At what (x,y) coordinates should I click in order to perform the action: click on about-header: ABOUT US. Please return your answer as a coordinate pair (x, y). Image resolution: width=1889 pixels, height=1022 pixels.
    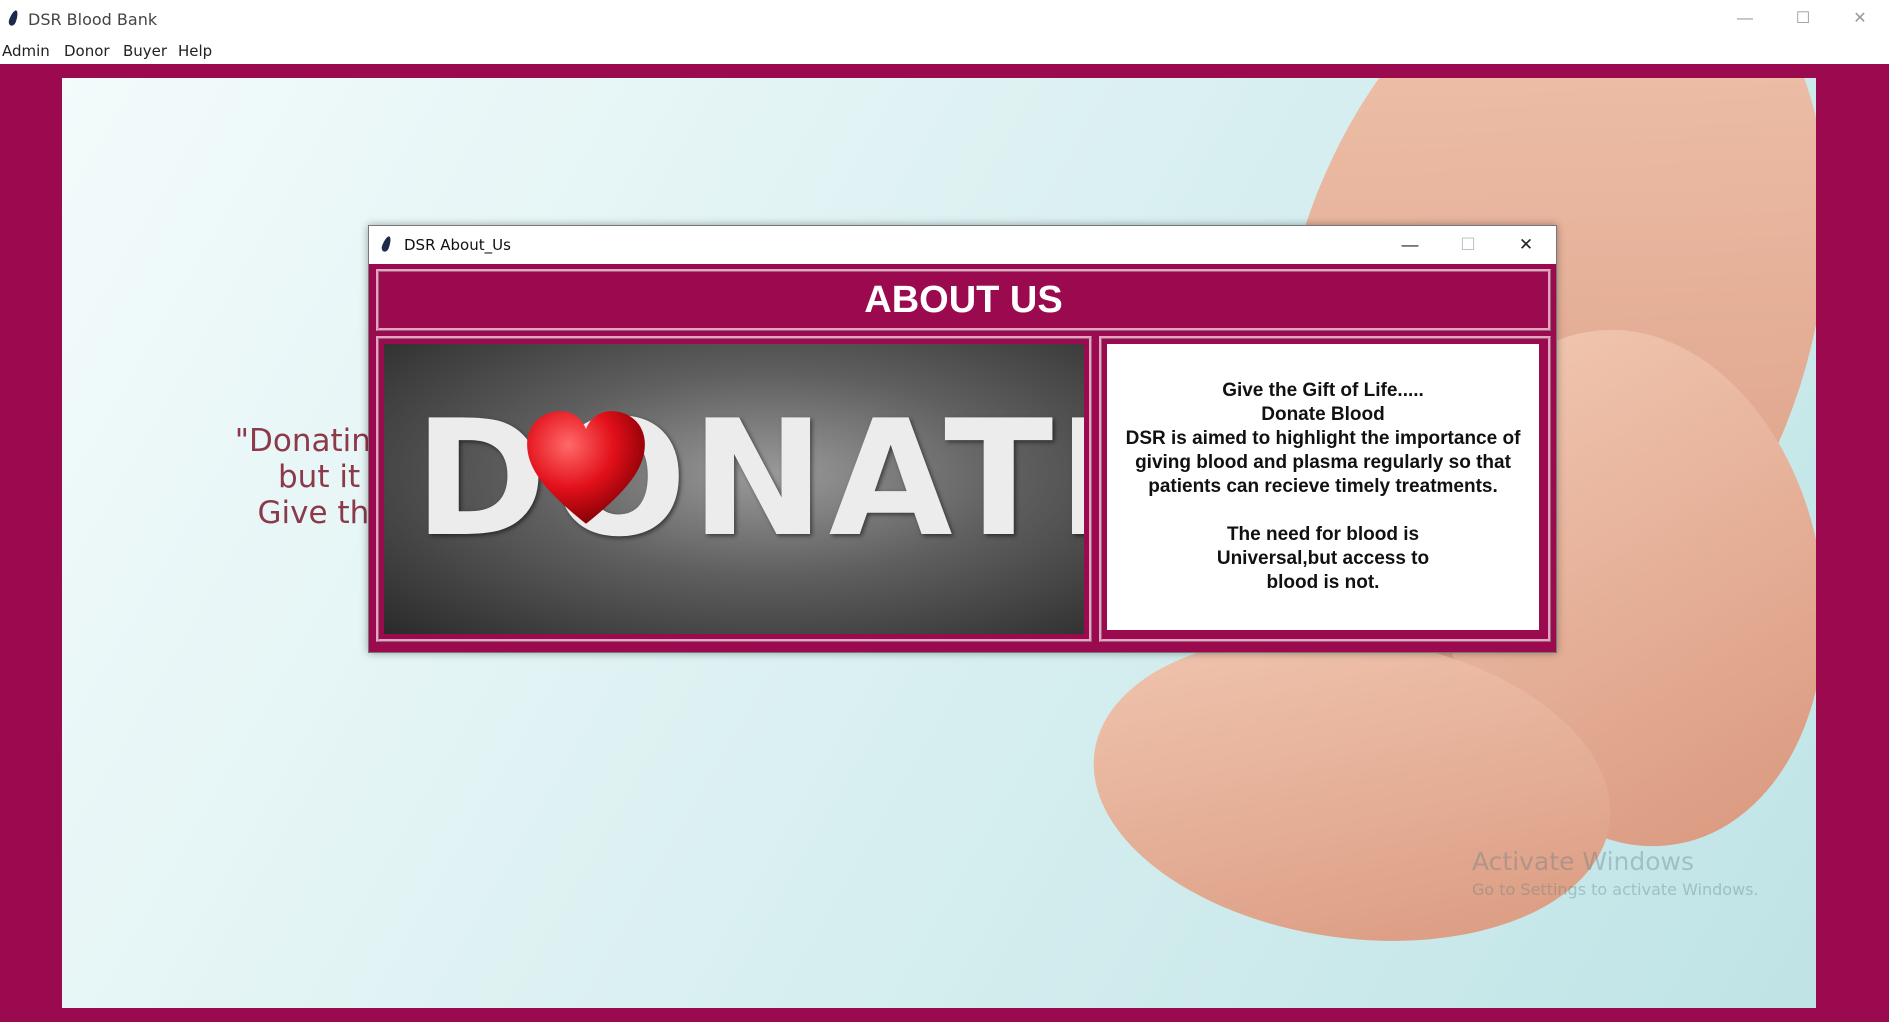
    Looking at the image, I should click on (963, 300).